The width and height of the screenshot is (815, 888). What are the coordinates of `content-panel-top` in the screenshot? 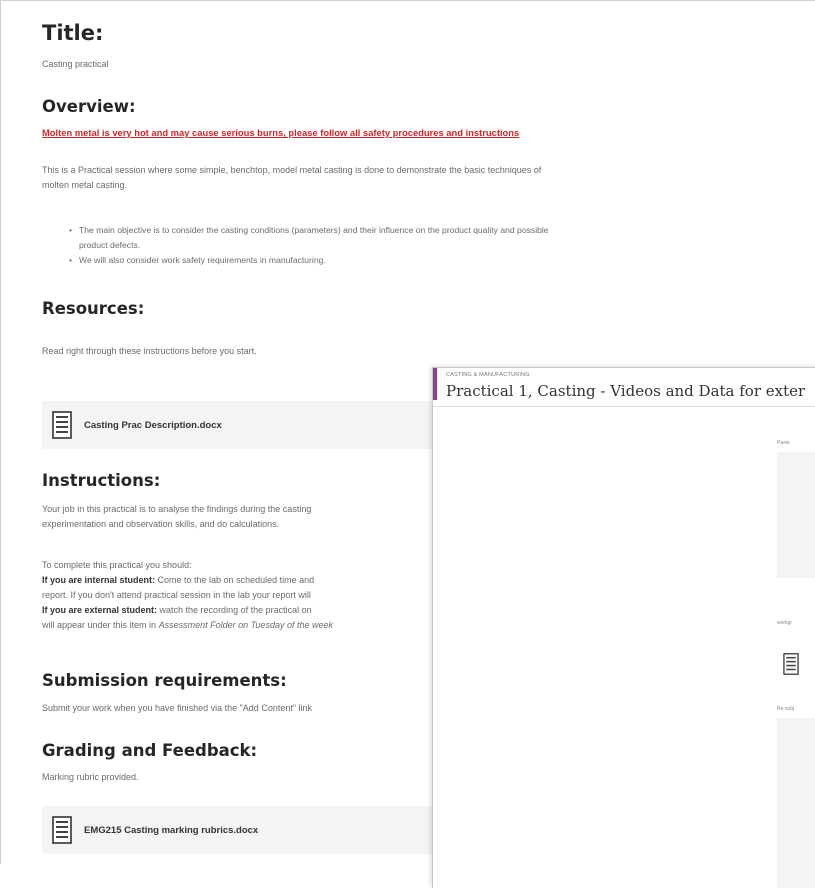 It's located at (796, 515).